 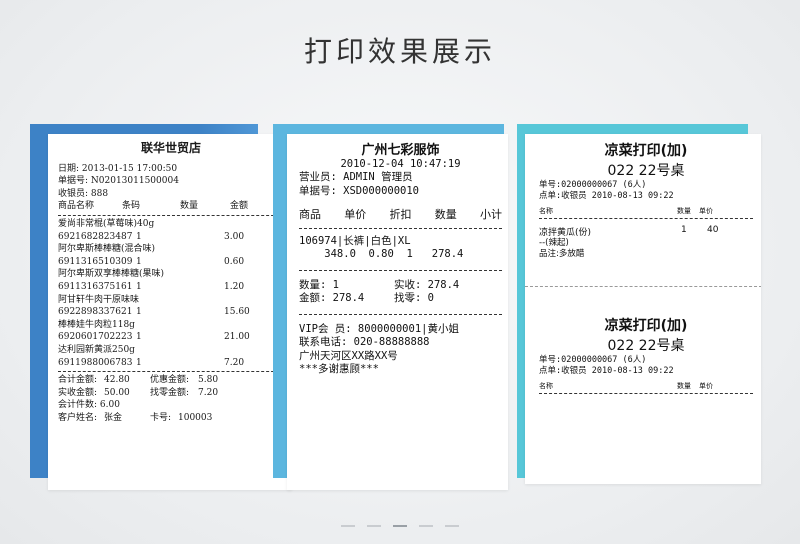 I want to click on item-row: 6911988006783 1 7.20, so click(x=151, y=362).